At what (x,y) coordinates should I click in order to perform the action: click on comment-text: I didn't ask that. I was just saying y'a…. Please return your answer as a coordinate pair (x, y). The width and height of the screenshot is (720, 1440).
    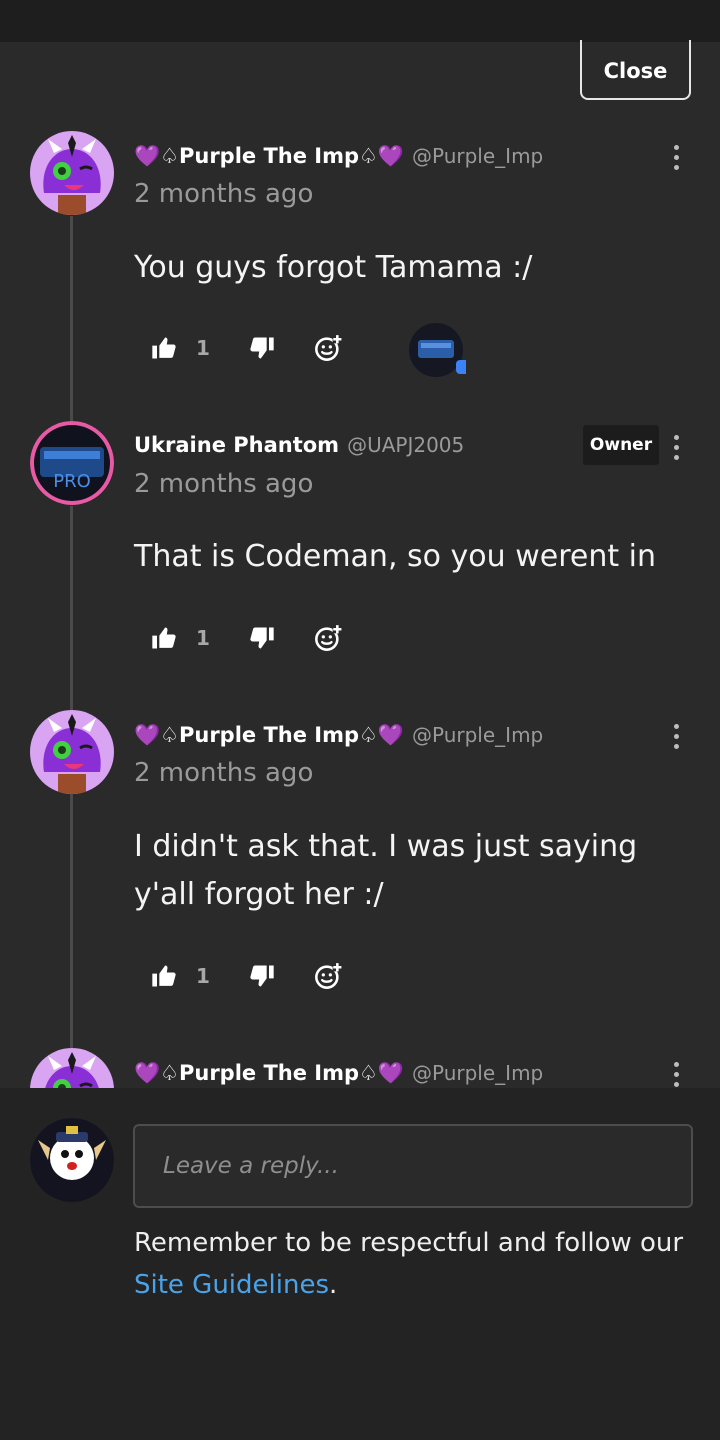
    Looking at the image, I should click on (386, 870).